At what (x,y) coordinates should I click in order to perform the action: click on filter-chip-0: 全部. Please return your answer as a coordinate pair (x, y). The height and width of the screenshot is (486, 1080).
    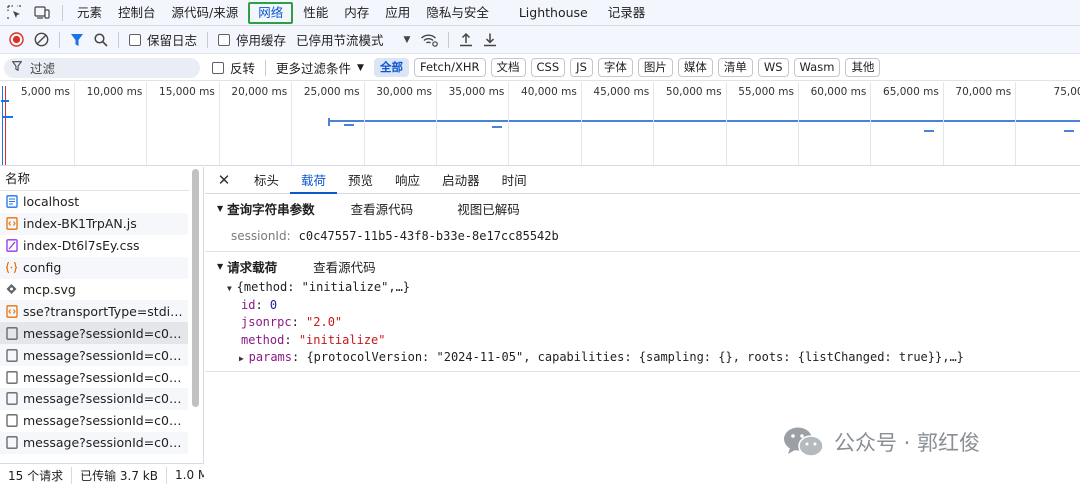
    Looking at the image, I should click on (391, 67).